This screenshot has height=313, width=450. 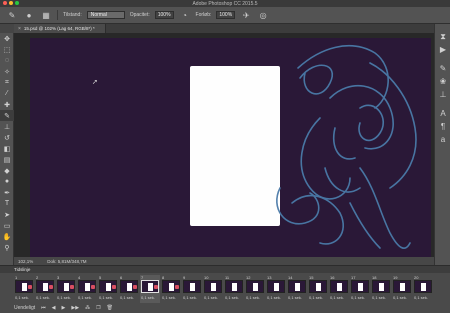 What do you see at coordinates (87, 289) in the screenshot?
I see `timeline-frame: 4 0,1 sek.` at bounding box center [87, 289].